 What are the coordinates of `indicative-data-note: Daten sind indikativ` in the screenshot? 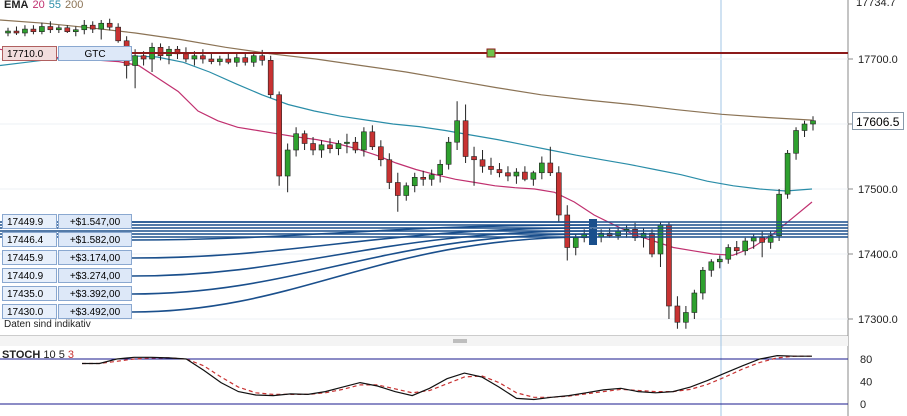 It's located at (47, 324).